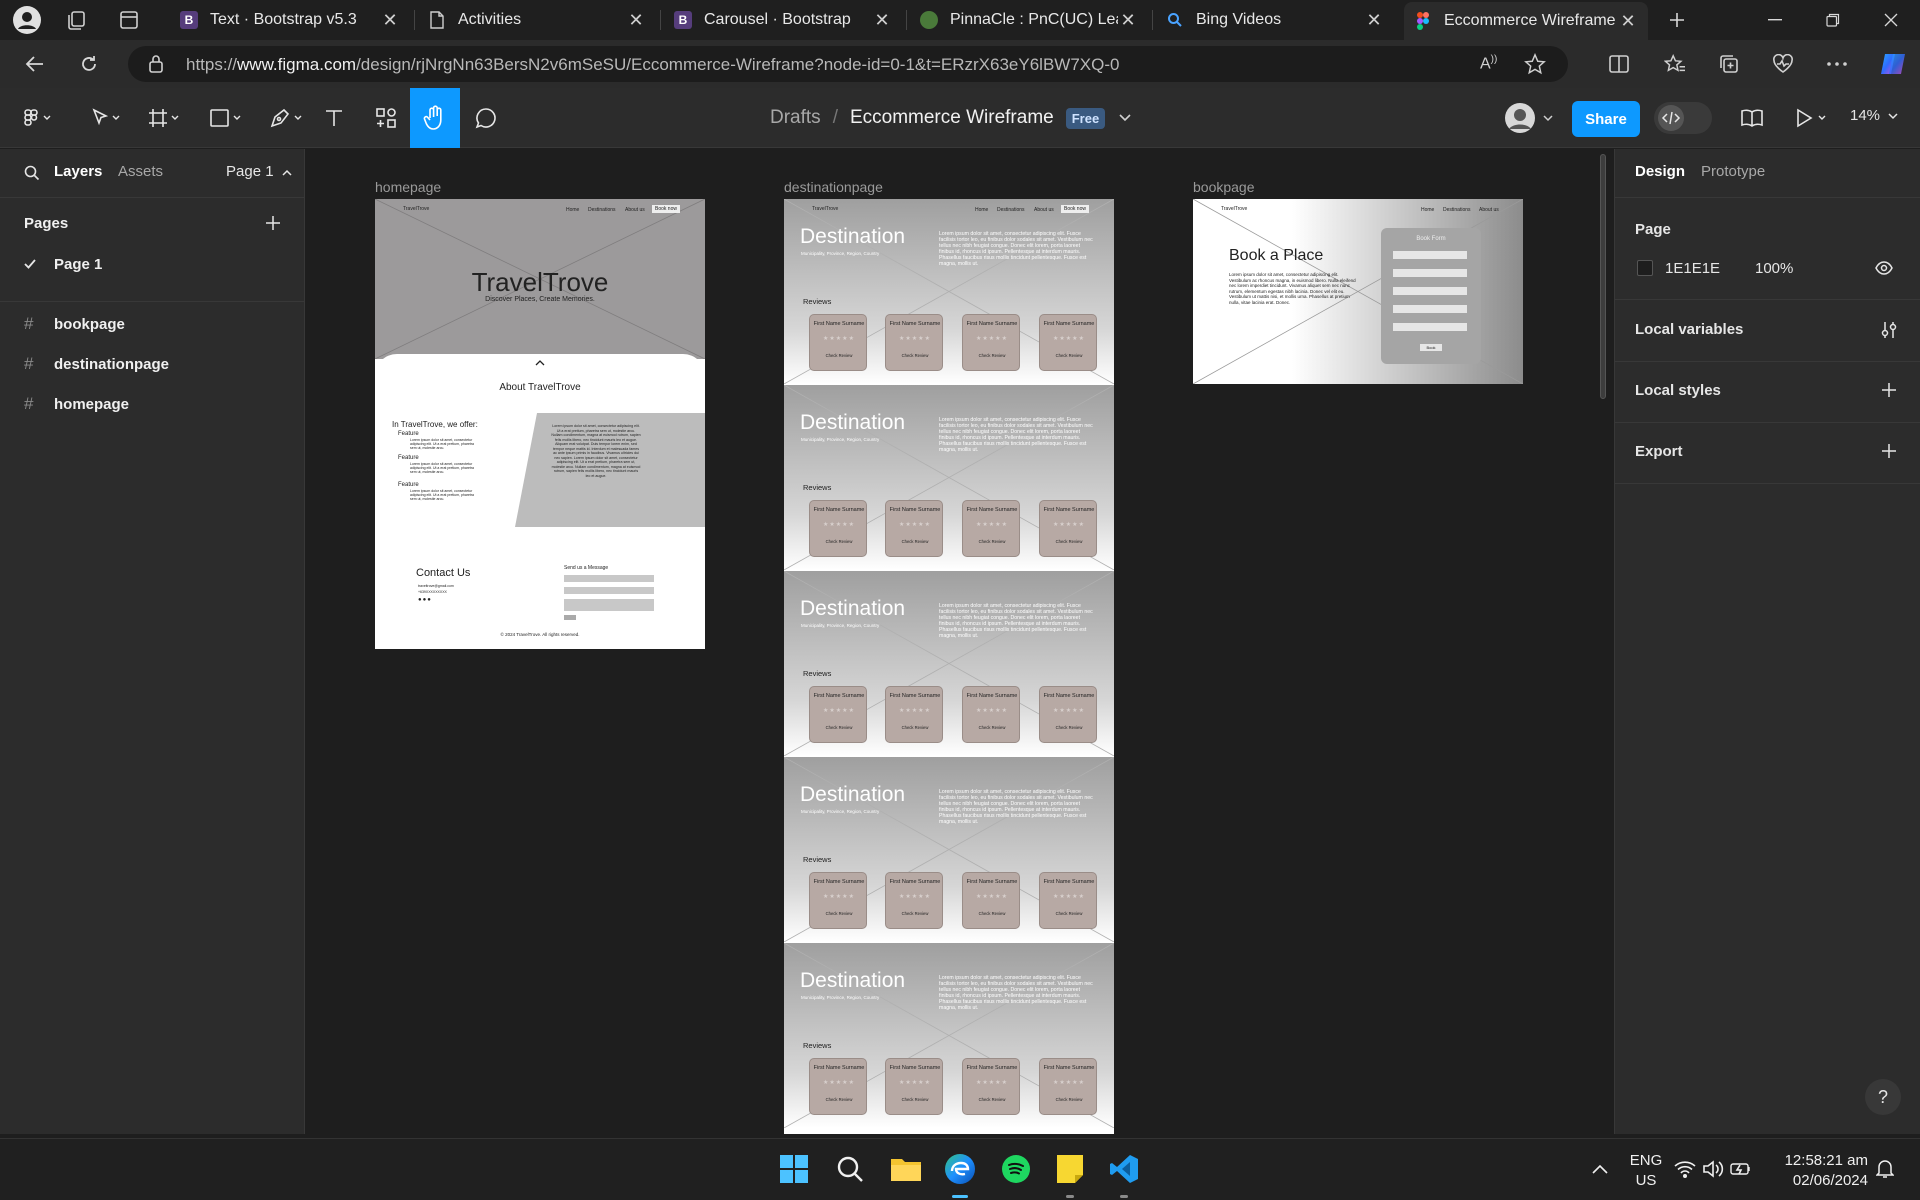 This screenshot has width=1920, height=1200. I want to click on tab-activities: Activities ✕, so click(537, 20).